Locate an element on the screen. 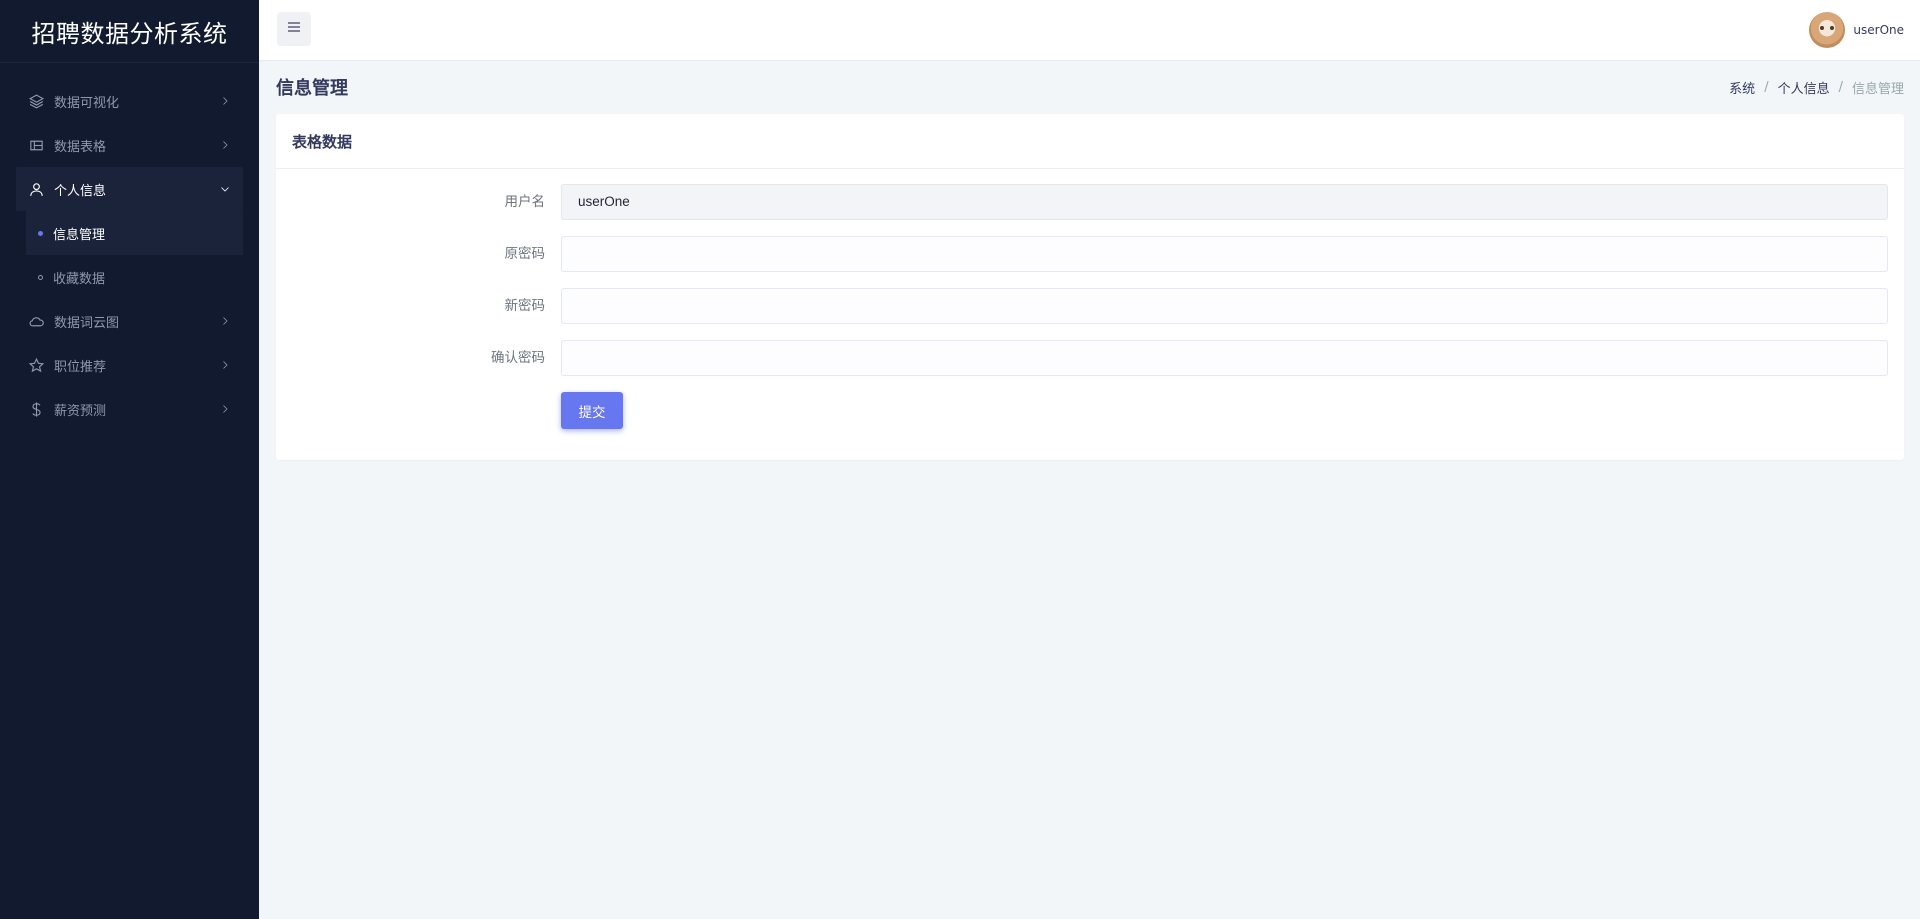 This screenshot has width=1920, height=919. page-header: 信息管理 系统 / 个人信息 / 信息管理 is located at coordinates (1090, 87).